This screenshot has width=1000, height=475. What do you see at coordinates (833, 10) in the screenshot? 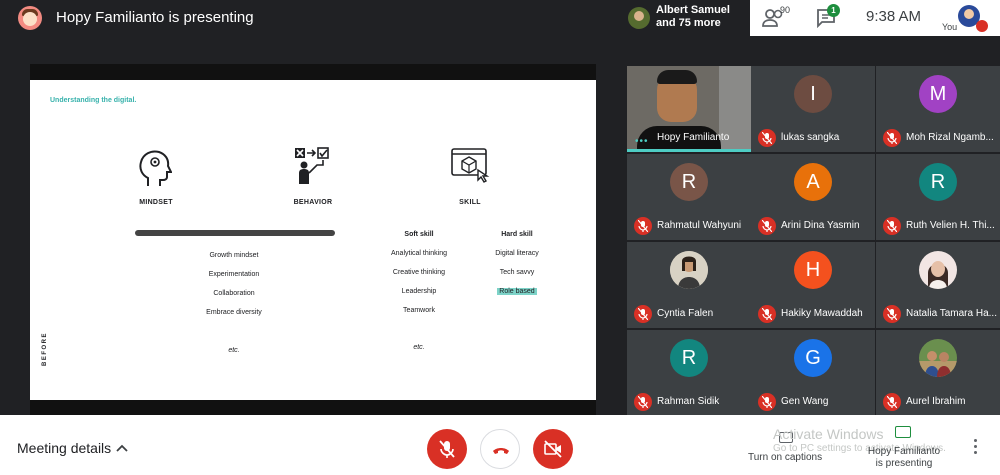
I see `chat-badge: 1` at bounding box center [833, 10].